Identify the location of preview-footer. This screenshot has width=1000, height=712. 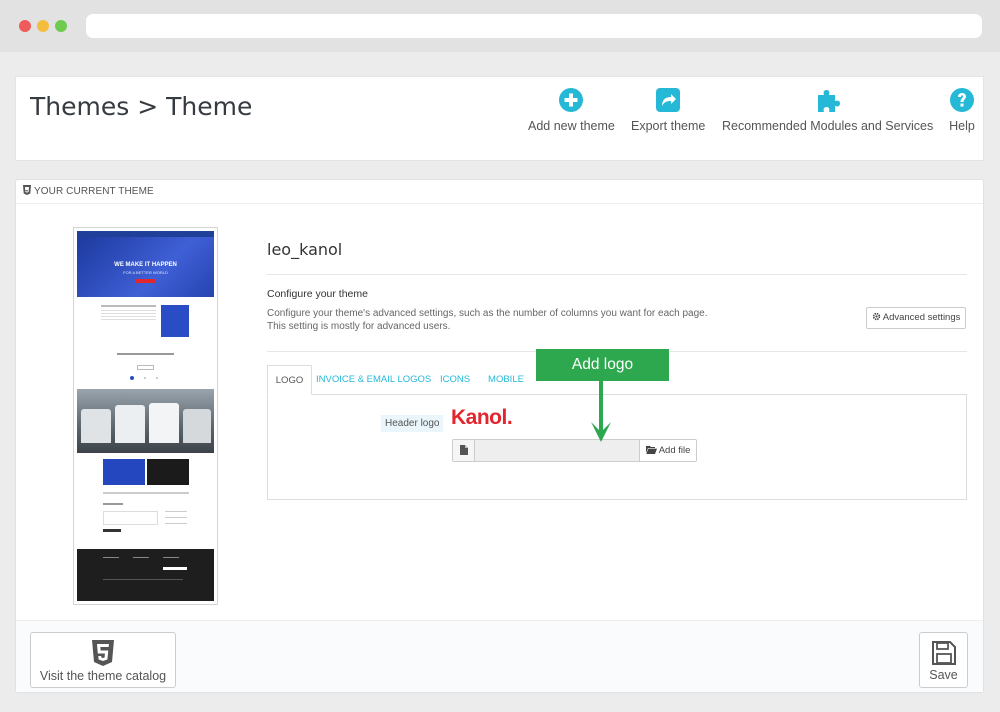
(145, 575).